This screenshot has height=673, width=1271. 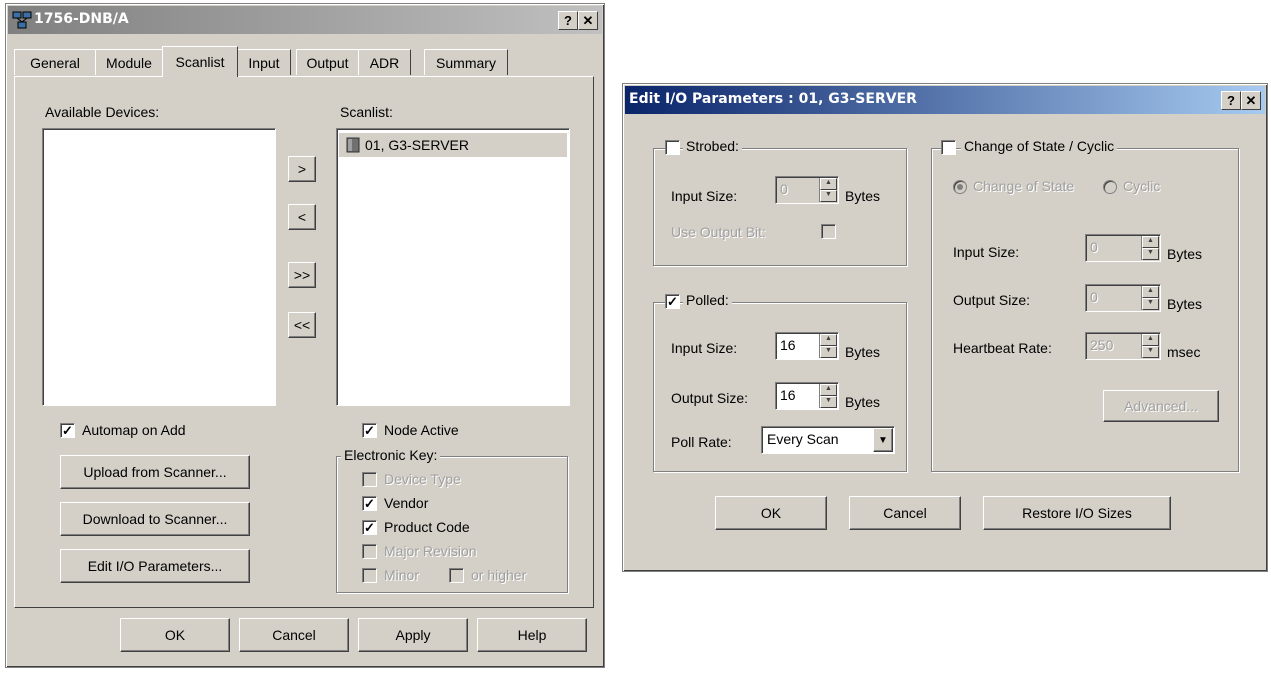 I want to click on polled-input-size-field: 16 ▲ ▼, so click(x=807, y=346).